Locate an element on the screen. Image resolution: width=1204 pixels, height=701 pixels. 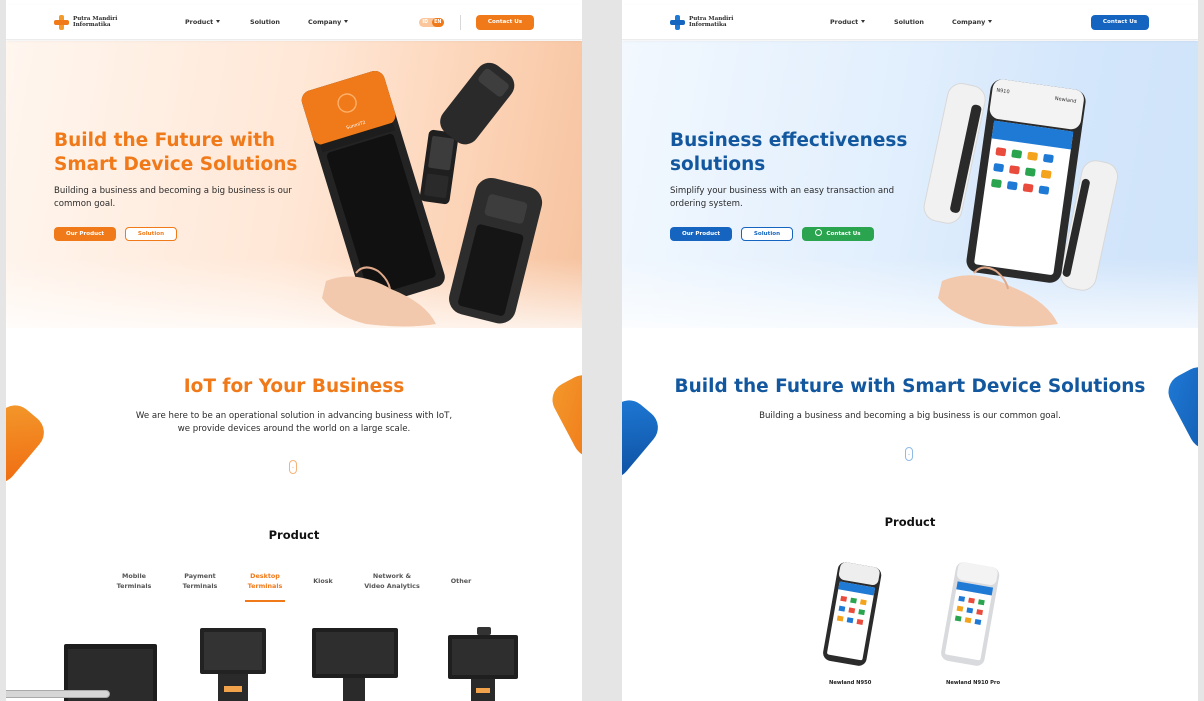
whatsapp-contact-button: Contact Us is located at coordinates (838, 234).